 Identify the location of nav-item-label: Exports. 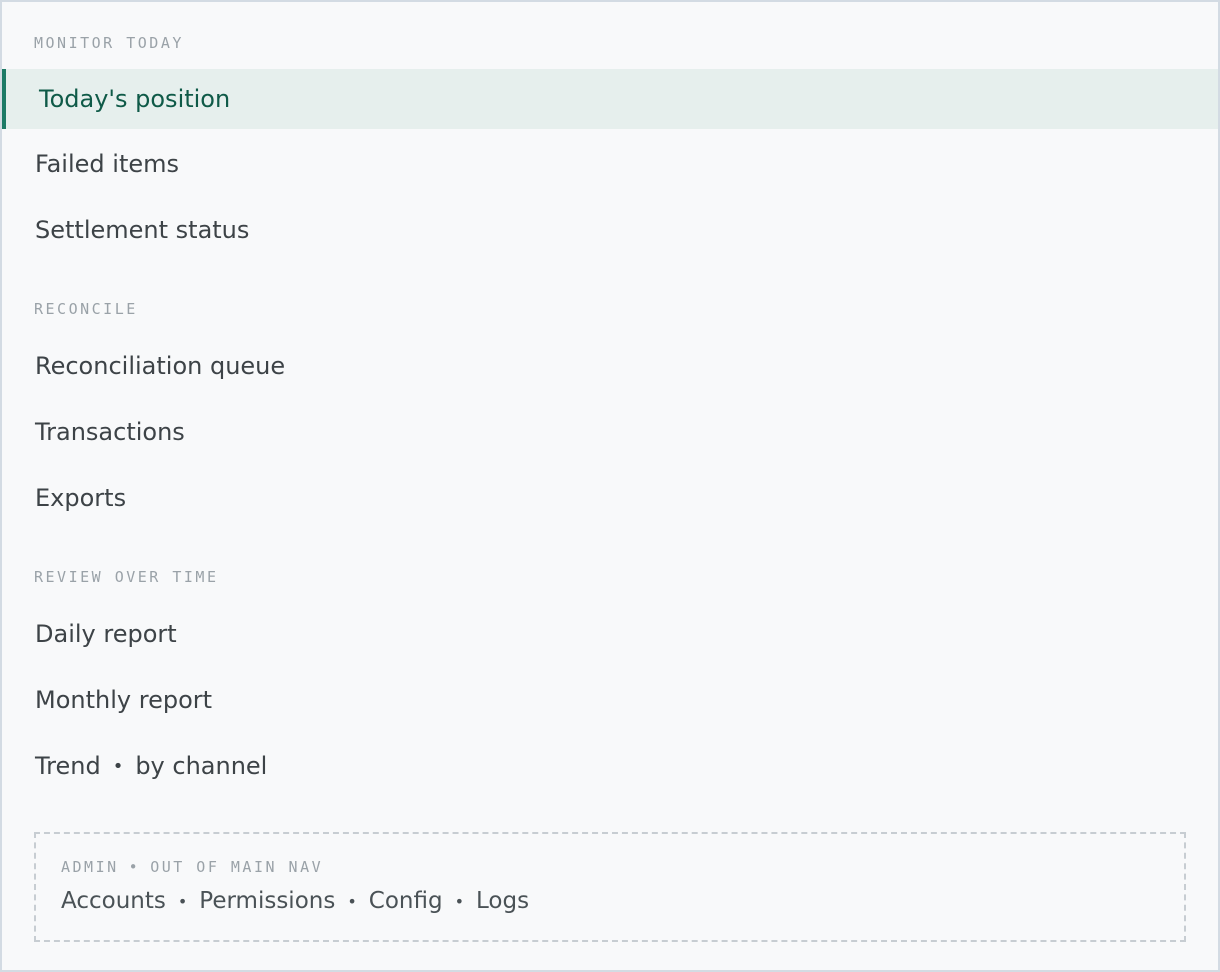
(81, 498).